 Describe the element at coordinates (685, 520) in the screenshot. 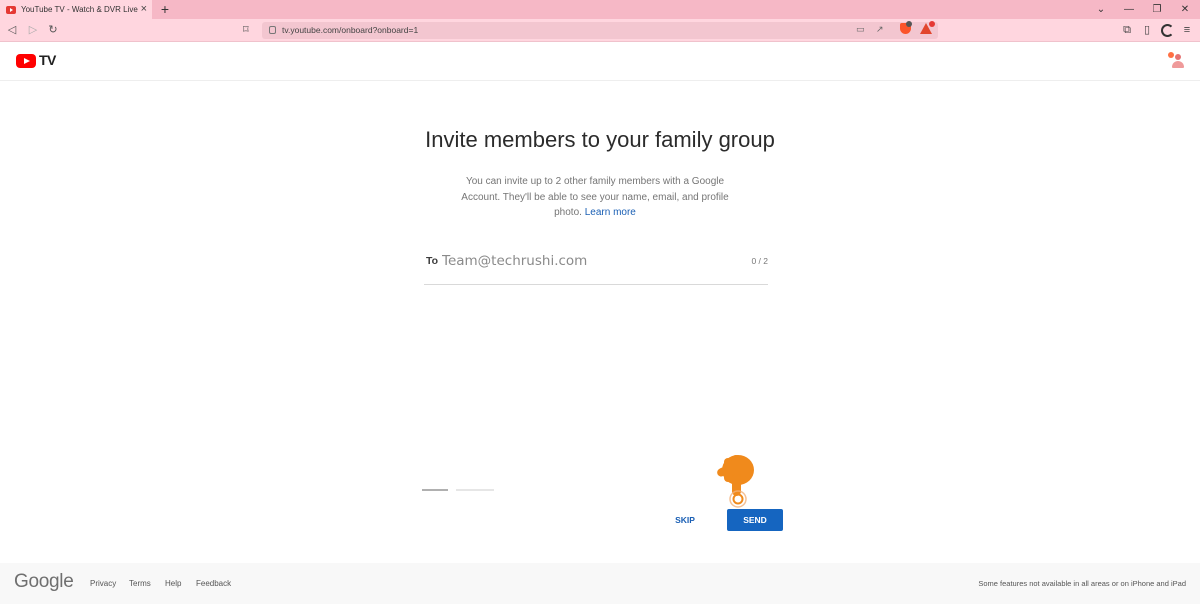

I see `skip-button: SKIP` at that location.